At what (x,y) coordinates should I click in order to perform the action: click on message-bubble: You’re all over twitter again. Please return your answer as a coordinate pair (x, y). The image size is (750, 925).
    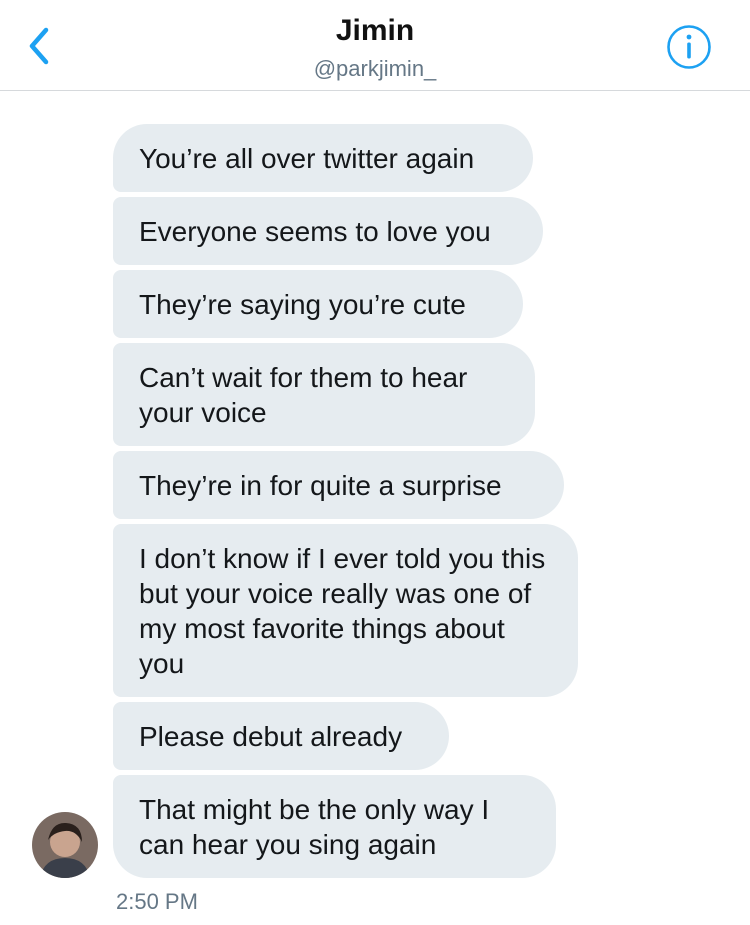
    Looking at the image, I should click on (323, 158).